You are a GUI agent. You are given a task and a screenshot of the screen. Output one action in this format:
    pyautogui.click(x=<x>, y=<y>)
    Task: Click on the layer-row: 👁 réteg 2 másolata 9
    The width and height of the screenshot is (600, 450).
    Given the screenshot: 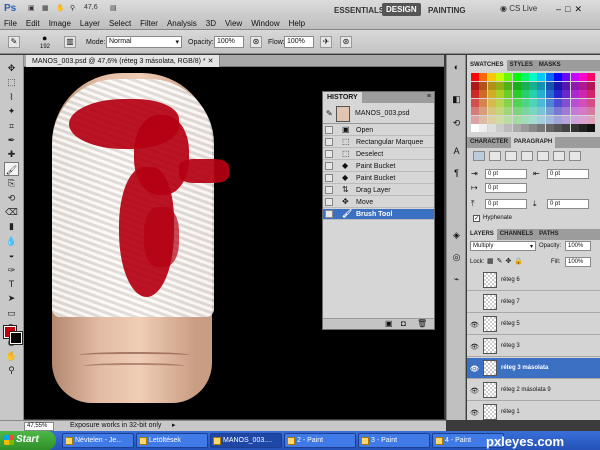 What is the action you would take?
    pyautogui.click(x=533, y=390)
    